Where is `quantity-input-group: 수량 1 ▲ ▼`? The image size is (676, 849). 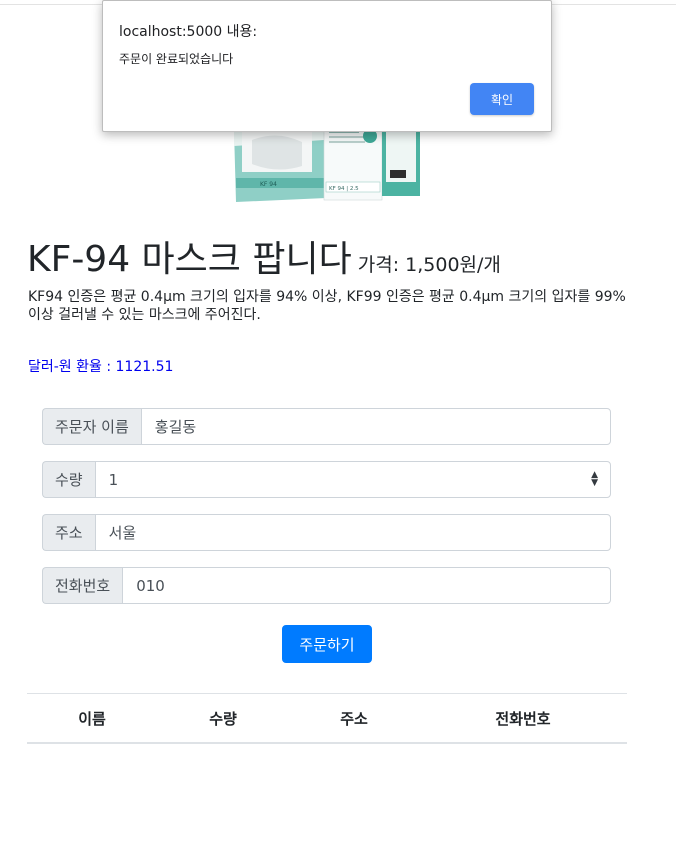
quantity-input-group: 수량 1 ▲ ▼ is located at coordinates (326, 479).